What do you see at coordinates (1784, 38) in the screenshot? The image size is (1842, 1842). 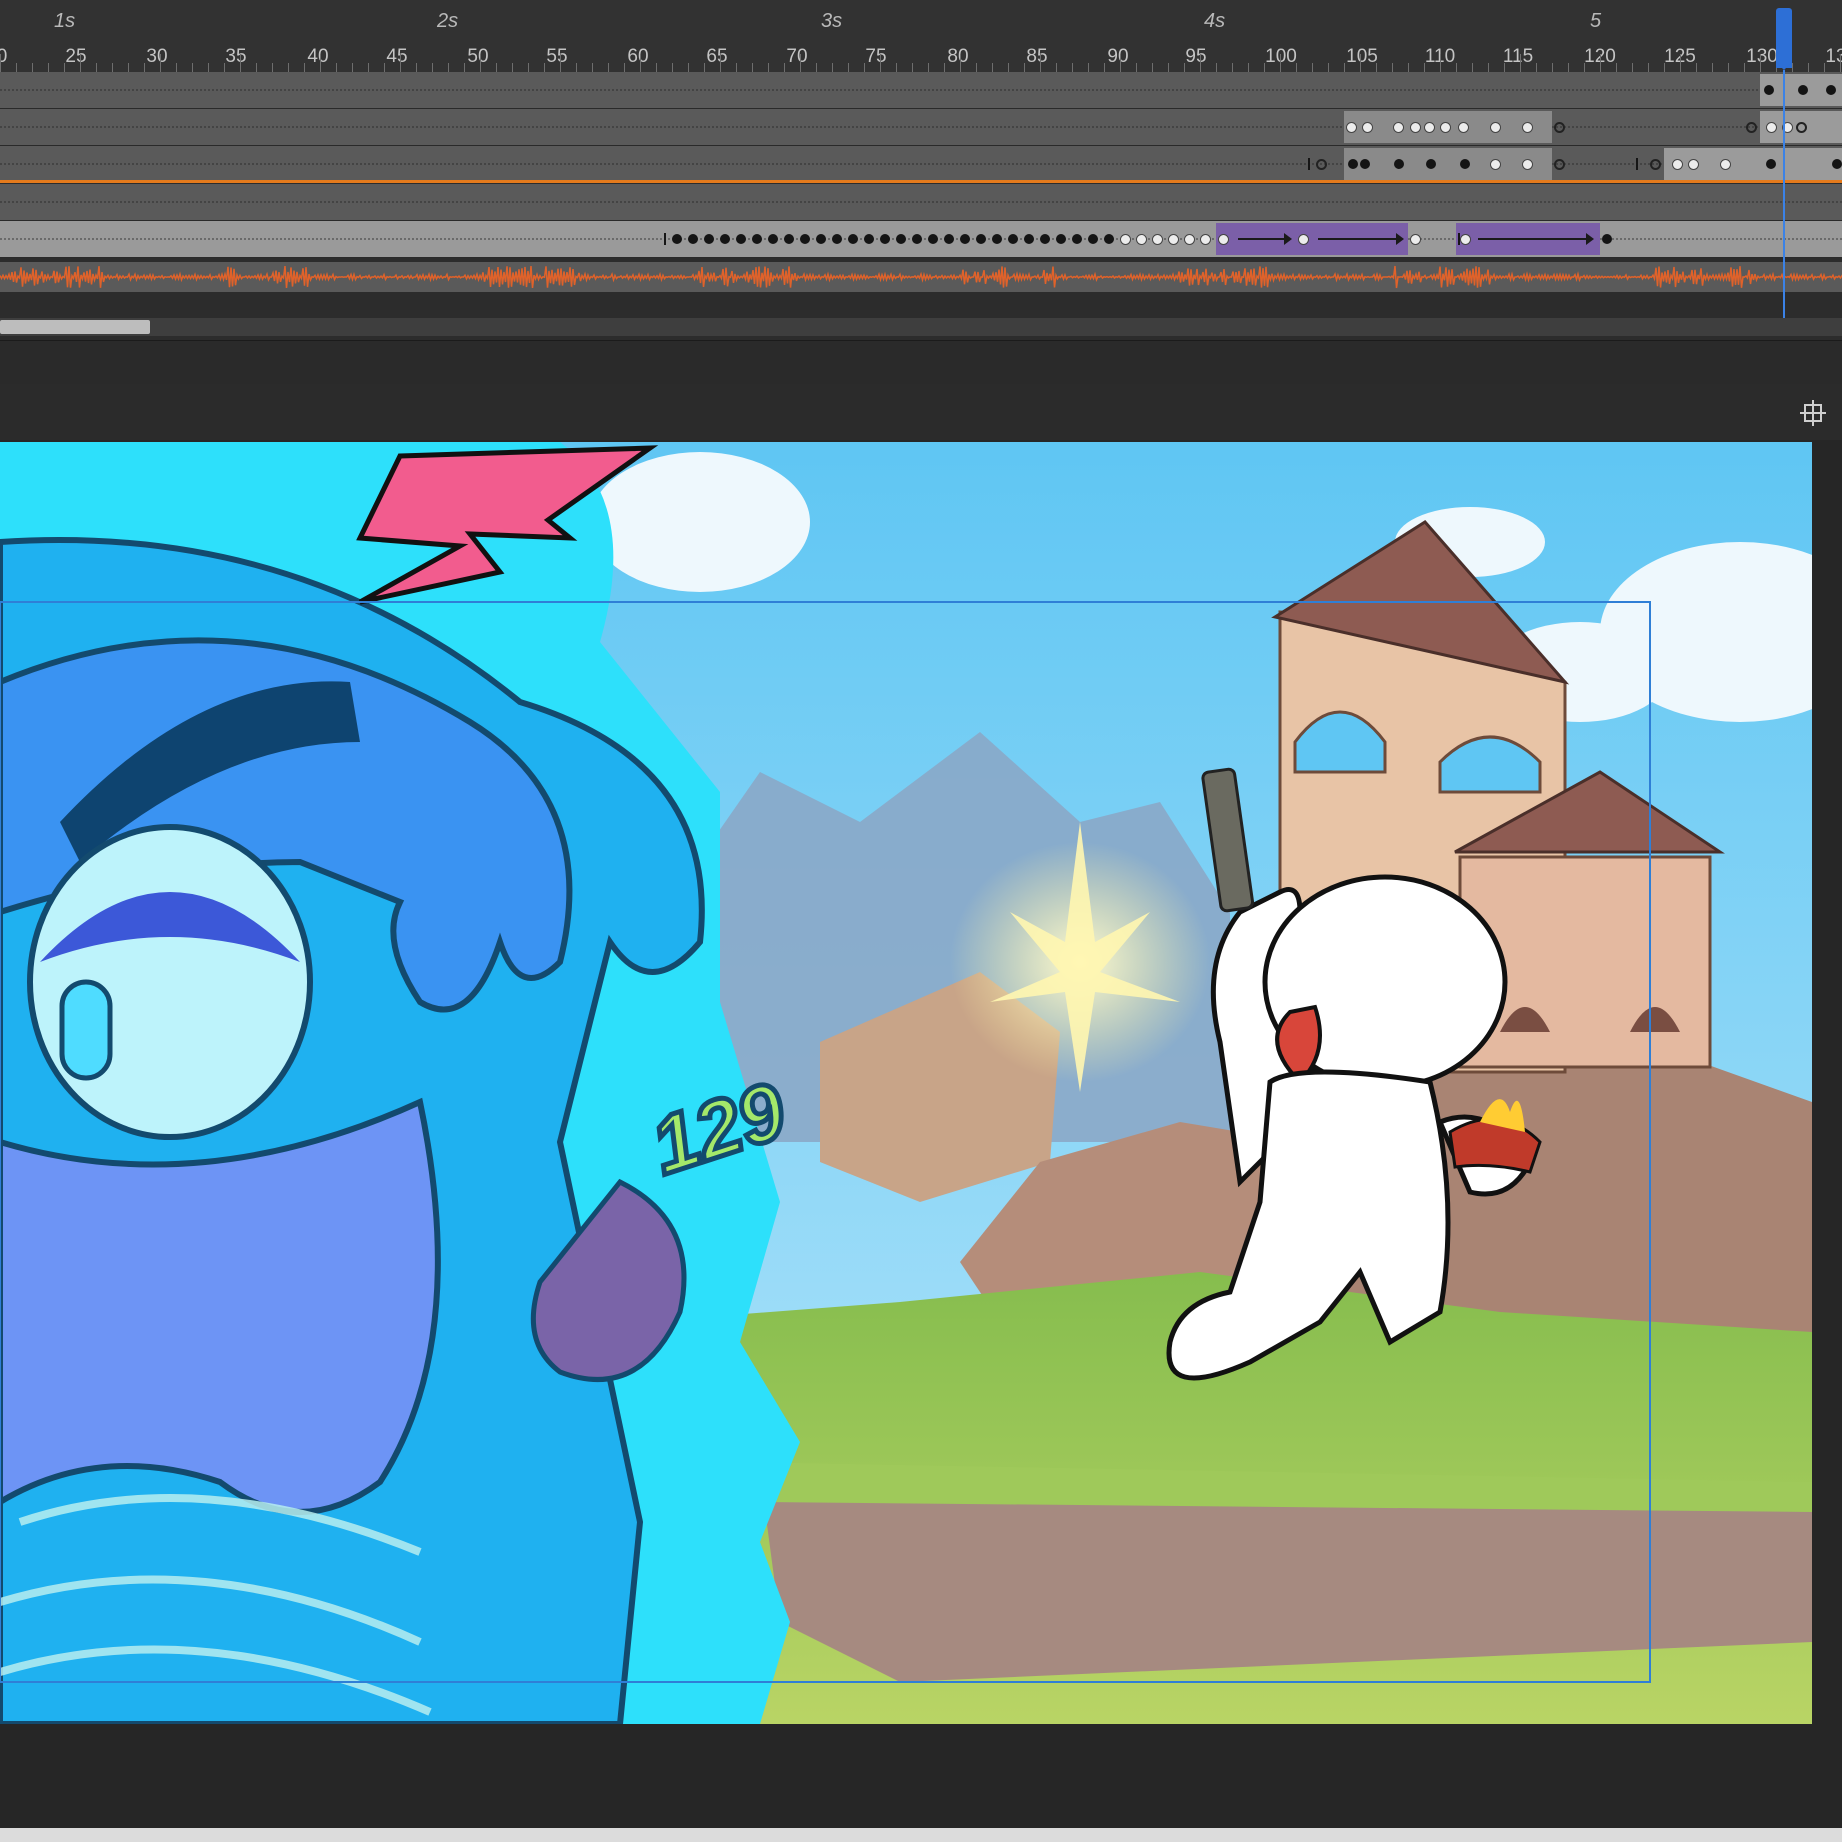 I see `playhead-handle` at bounding box center [1784, 38].